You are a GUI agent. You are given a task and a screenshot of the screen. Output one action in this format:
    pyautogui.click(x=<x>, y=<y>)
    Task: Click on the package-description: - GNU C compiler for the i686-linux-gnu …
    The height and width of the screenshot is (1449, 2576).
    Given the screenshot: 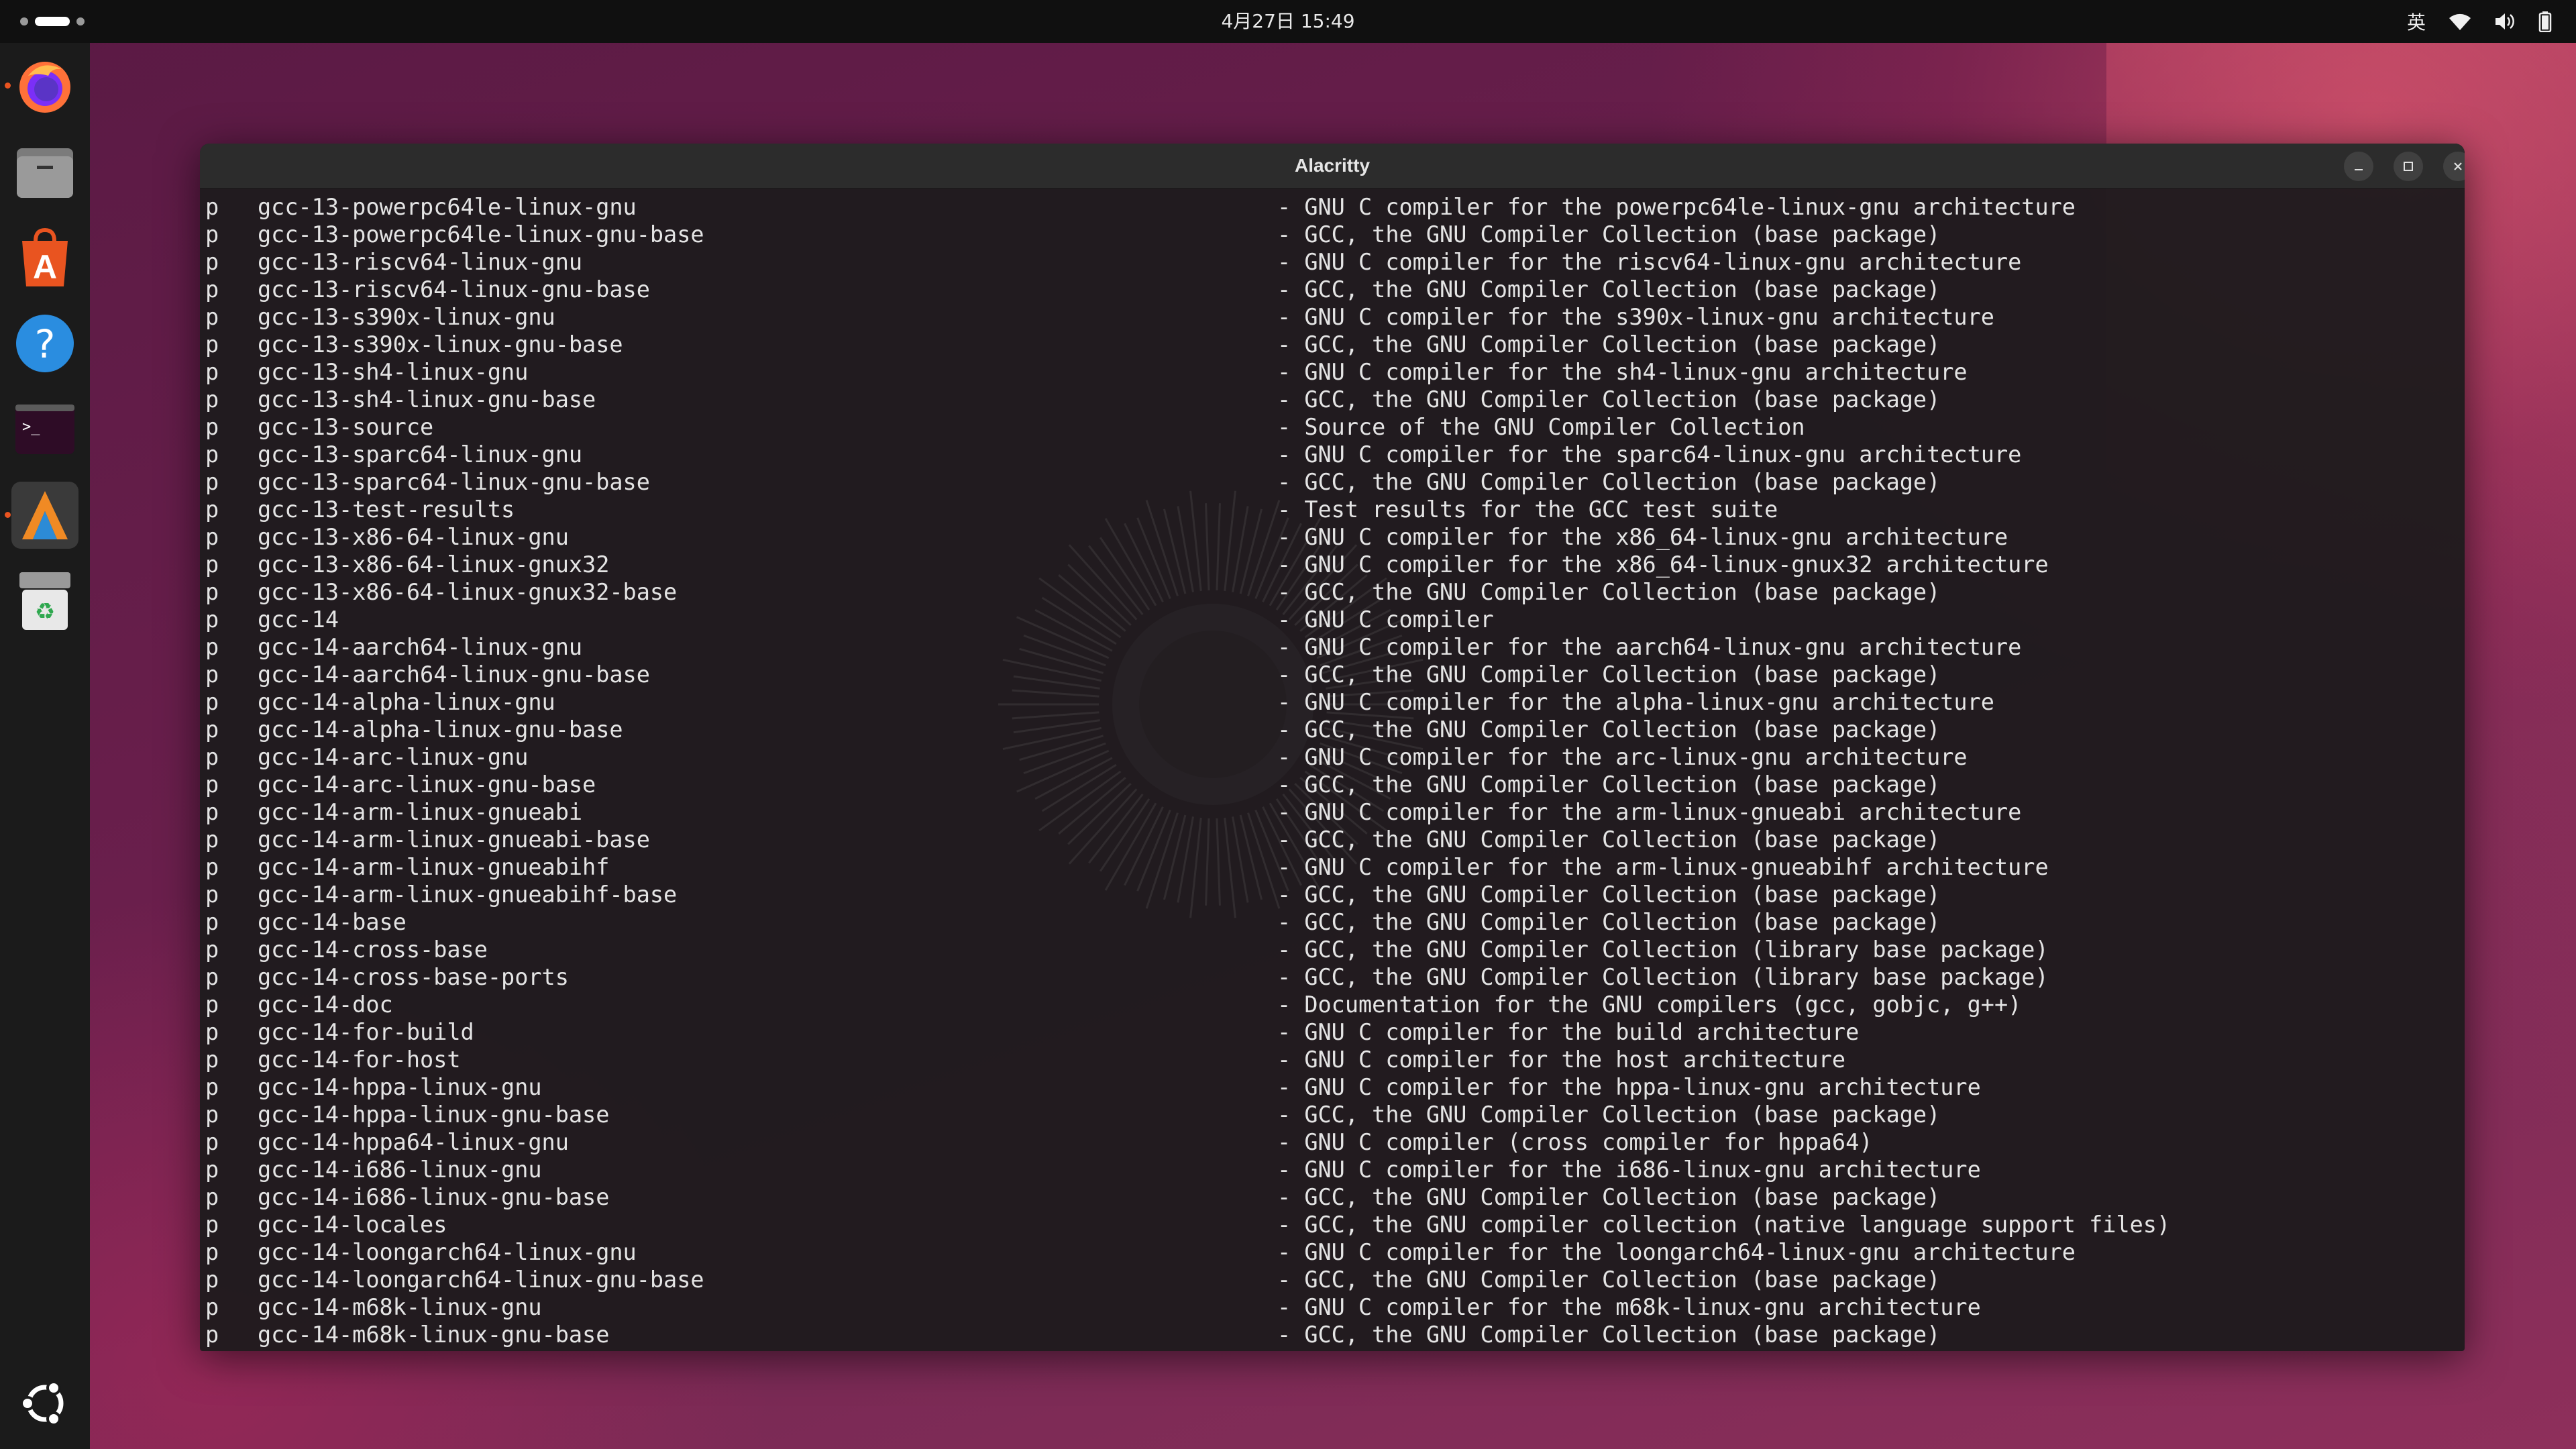 What is the action you would take?
    pyautogui.click(x=1629, y=1170)
    